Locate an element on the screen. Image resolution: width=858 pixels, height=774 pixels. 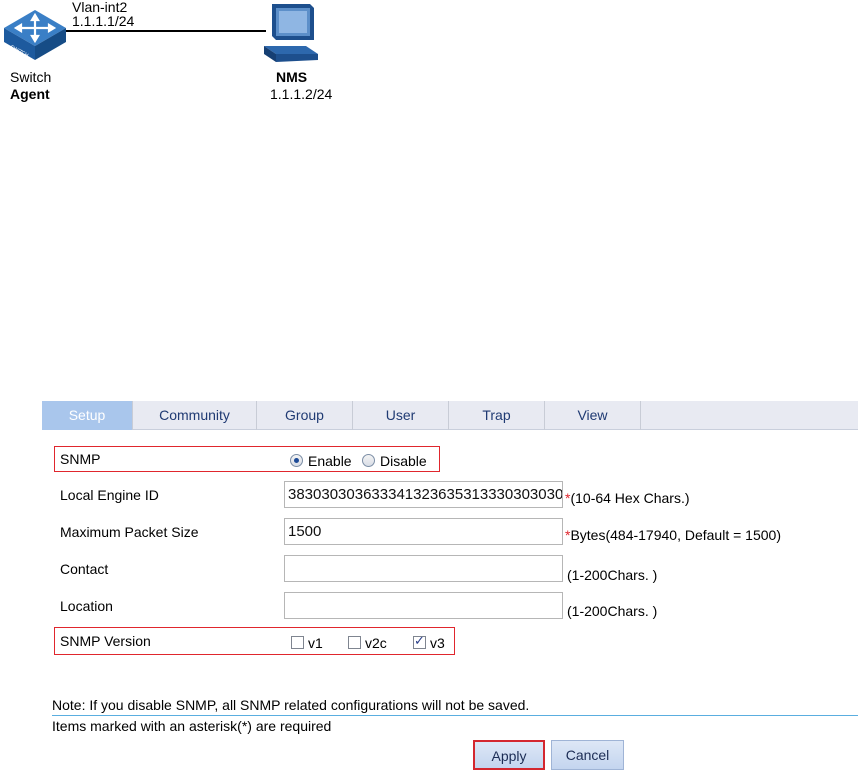
engine-id-input: 383030303633341323635313330303030 is located at coordinates (423, 494).